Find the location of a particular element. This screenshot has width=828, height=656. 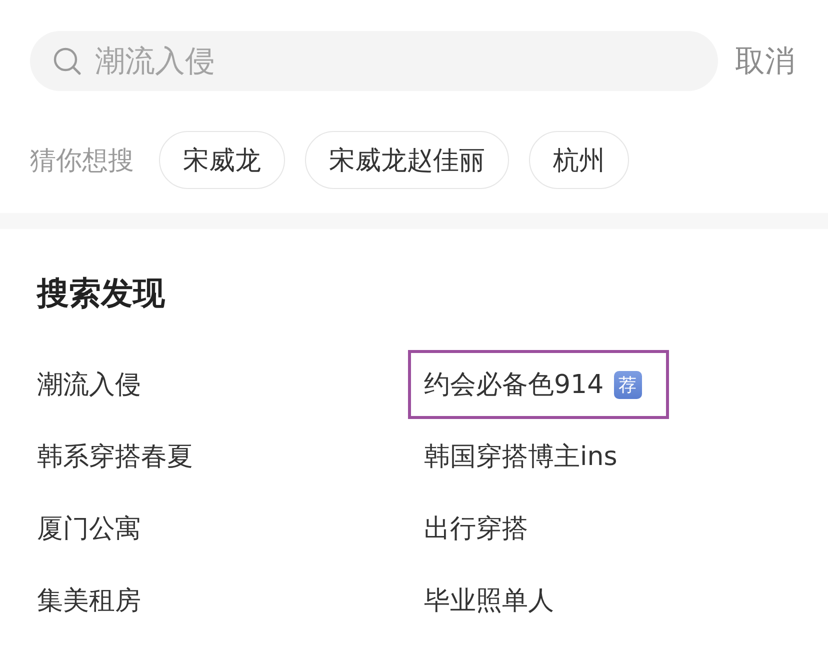

suggestion-chip: 宋威龙 is located at coordinates (222, 160).